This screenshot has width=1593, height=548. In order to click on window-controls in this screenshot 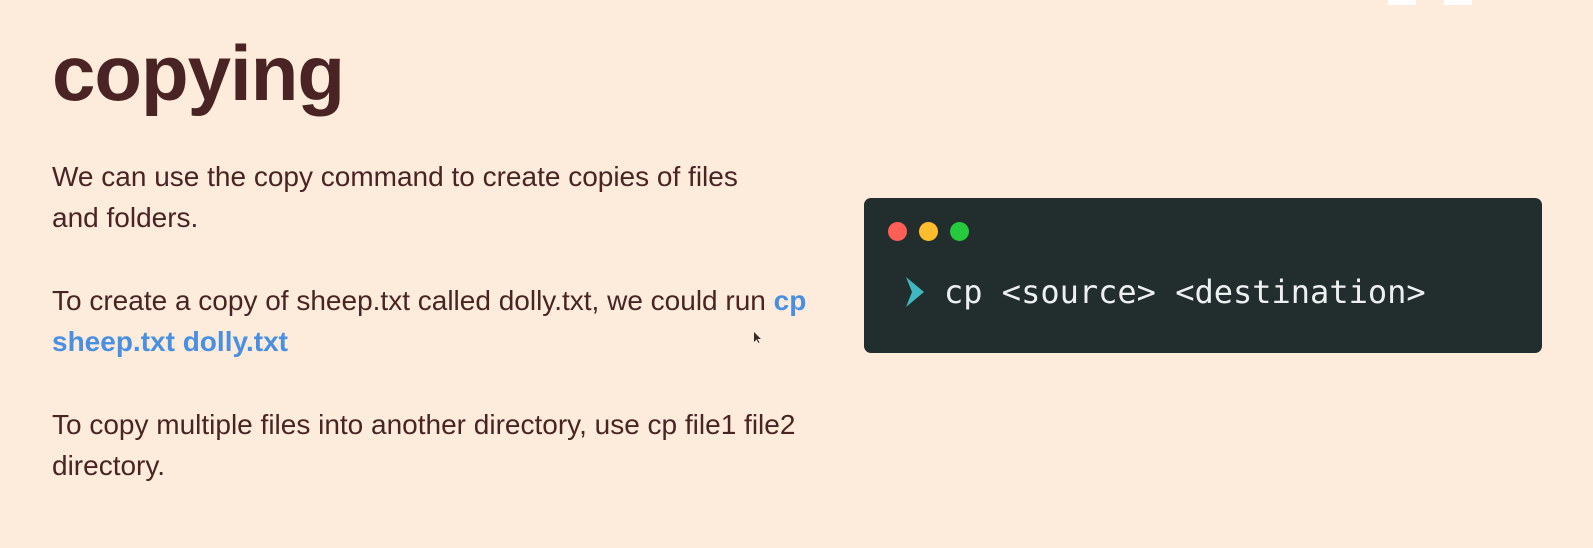, I will do `click(1430, 2)`.